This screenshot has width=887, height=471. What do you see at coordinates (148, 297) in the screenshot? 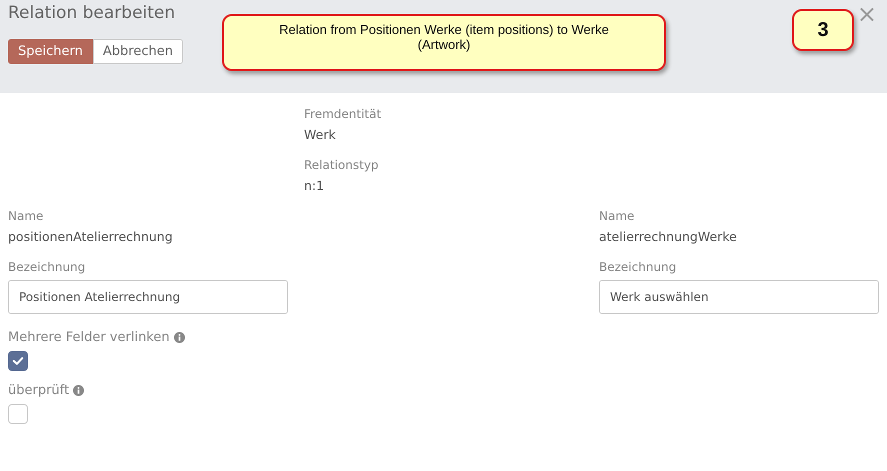
I see `input-field: Positionen Atelierrechnung` at bounding box center [148, 297].